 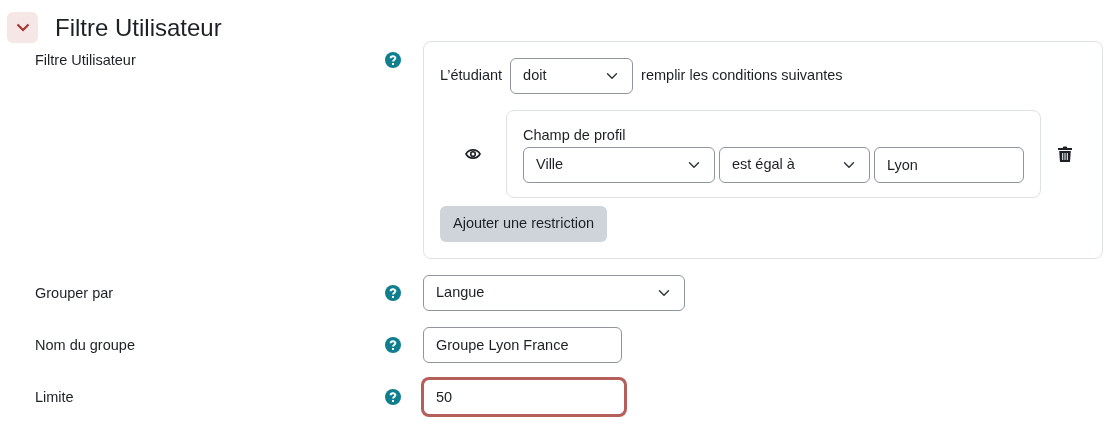 I want to click on prefix-text: L’étudiant, so click(x=471, y=76).